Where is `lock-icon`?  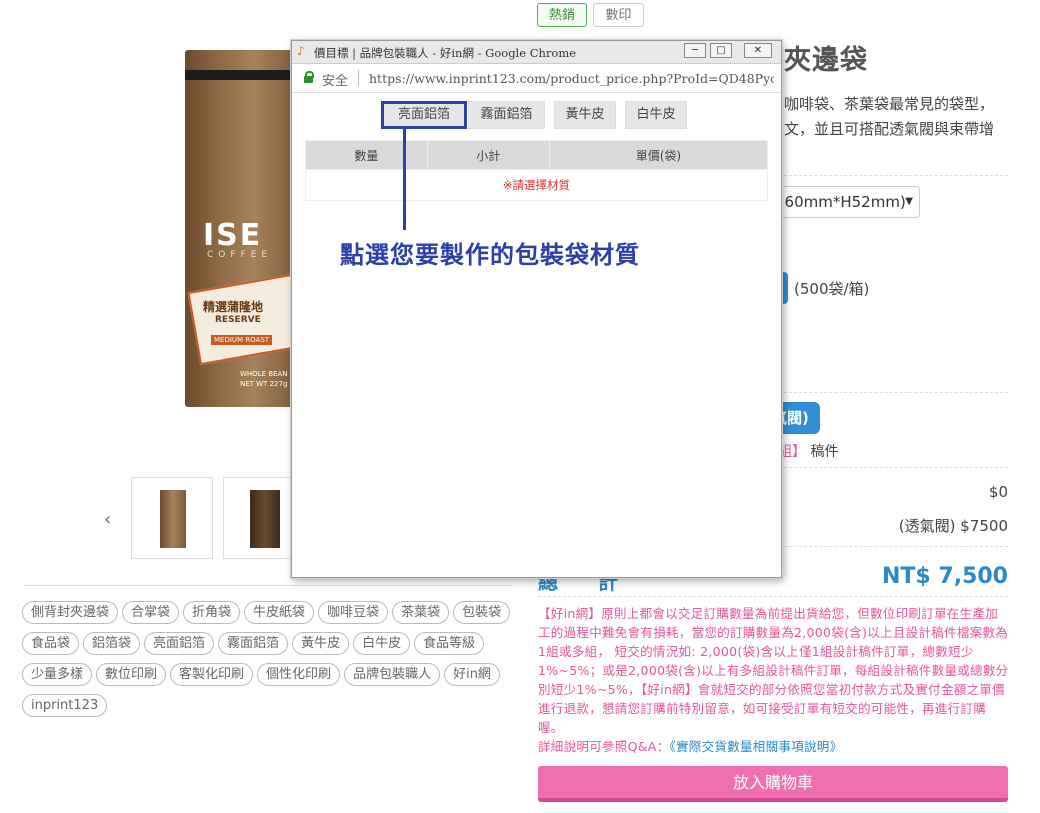 lock-icon is located at coordinates (309, 77).